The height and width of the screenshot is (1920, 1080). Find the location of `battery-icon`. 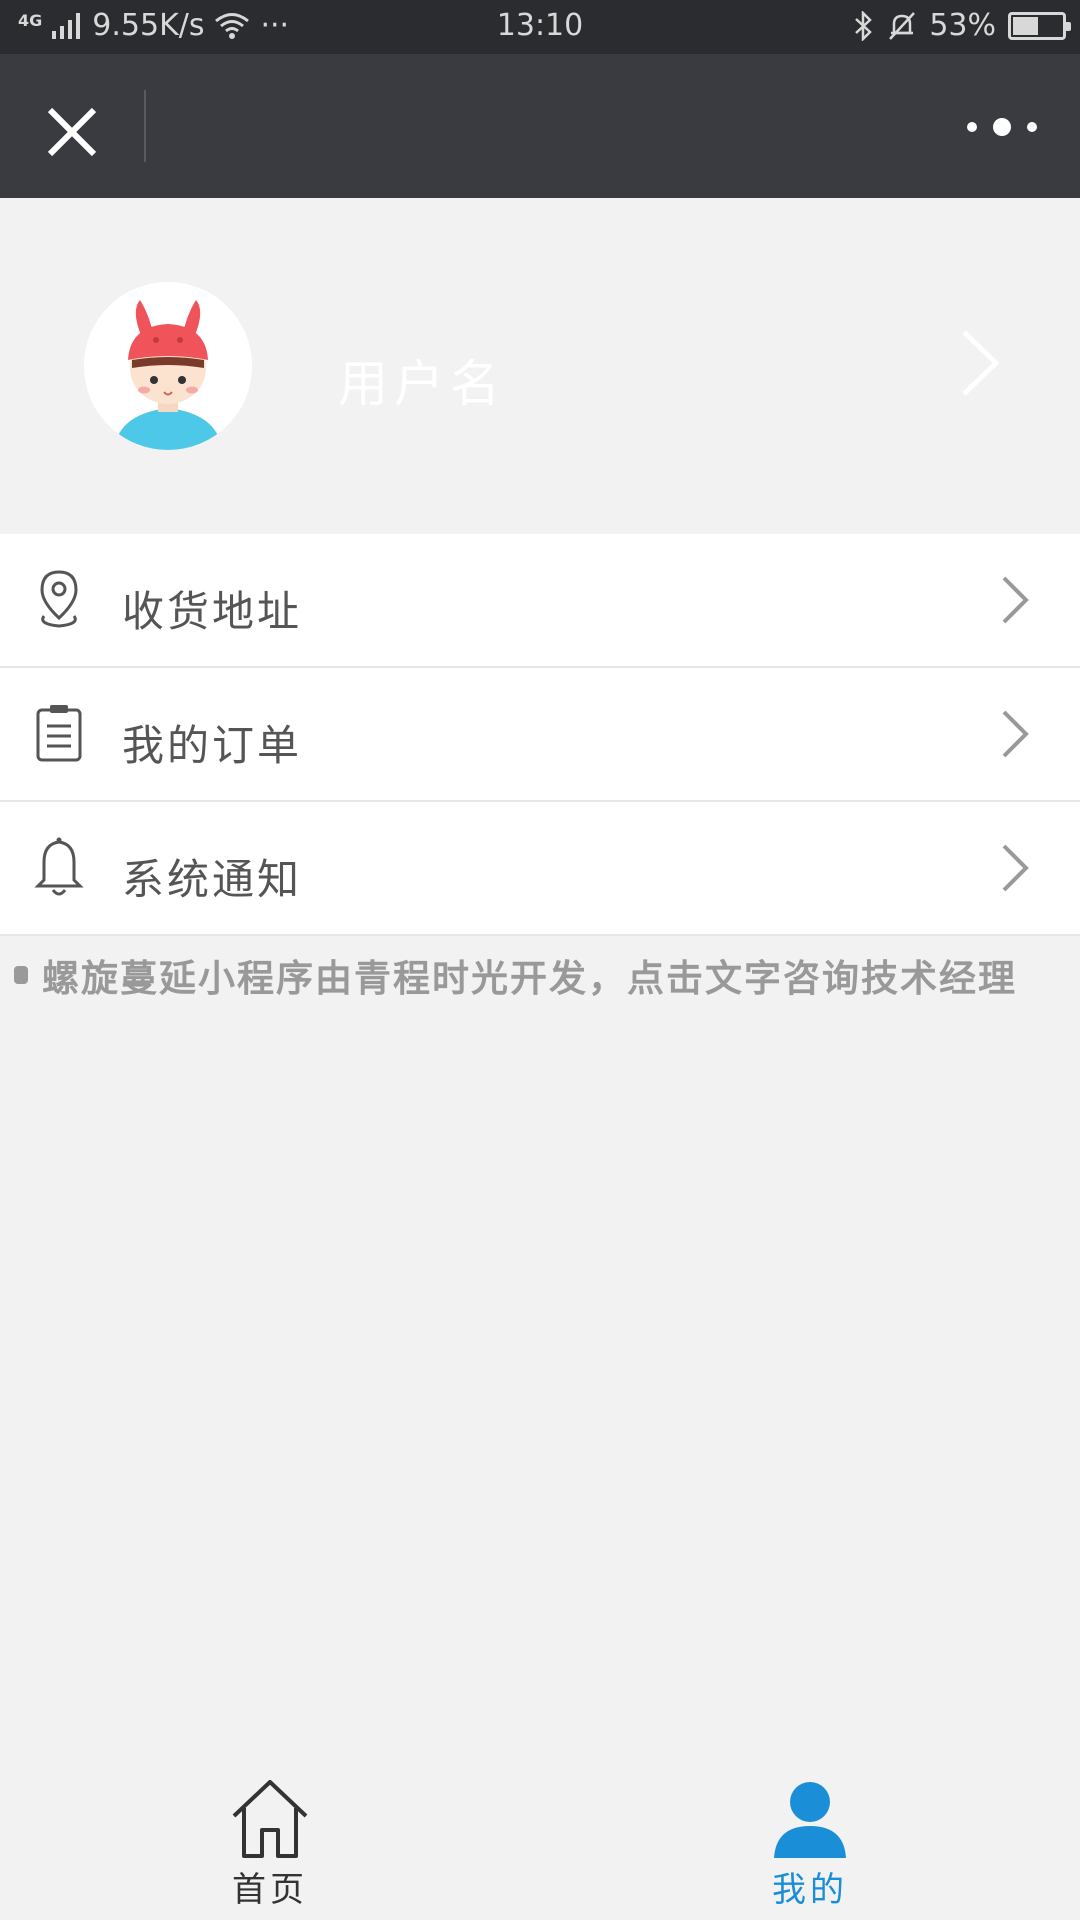

battery-icon is located at coordinates (1039, 25).